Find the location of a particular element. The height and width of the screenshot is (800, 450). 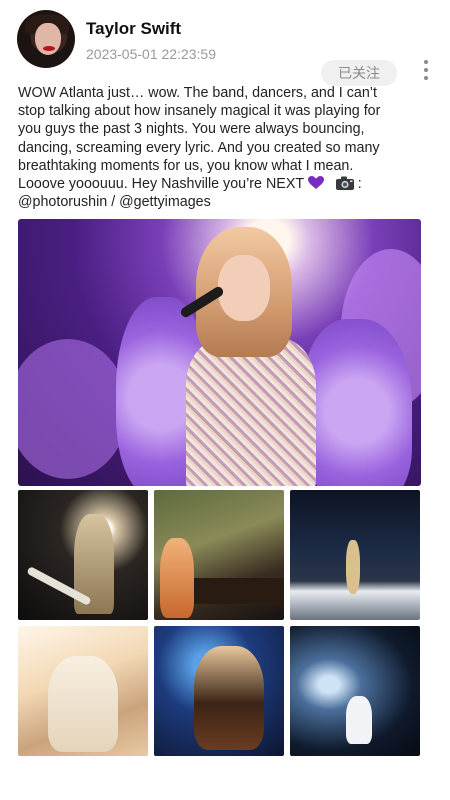

sequin-bodysuit is located at coordinates (251, 411).